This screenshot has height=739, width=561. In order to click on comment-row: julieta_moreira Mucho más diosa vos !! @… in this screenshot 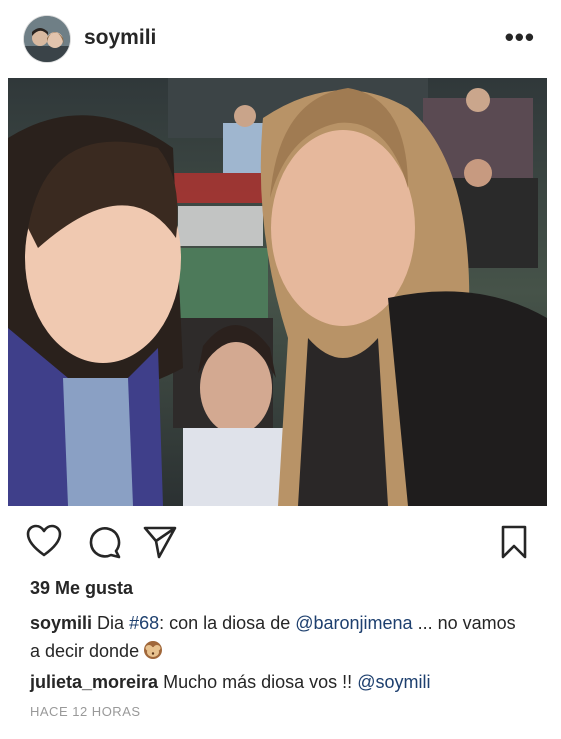, I will do `click(290, 682)`.